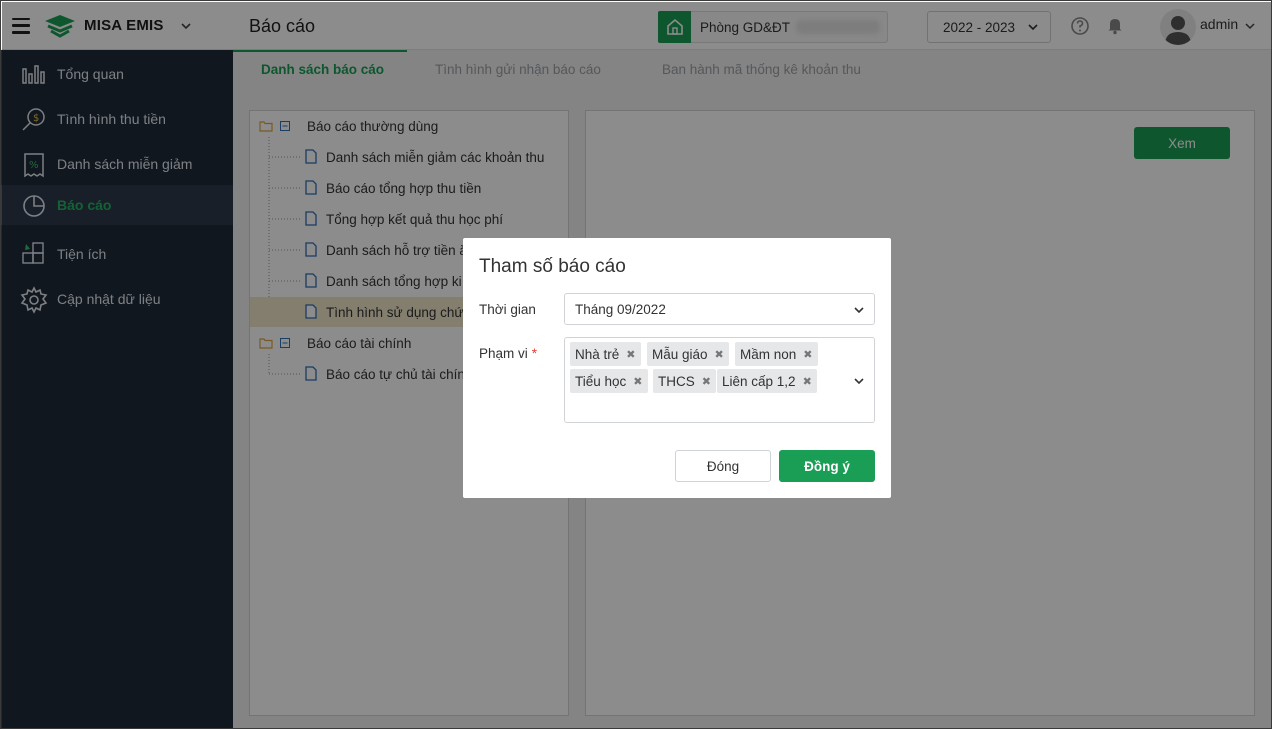  Describe the element at coordinates (768, 354) in the screenshot. I see `chip-label: Mầm non` at that location.